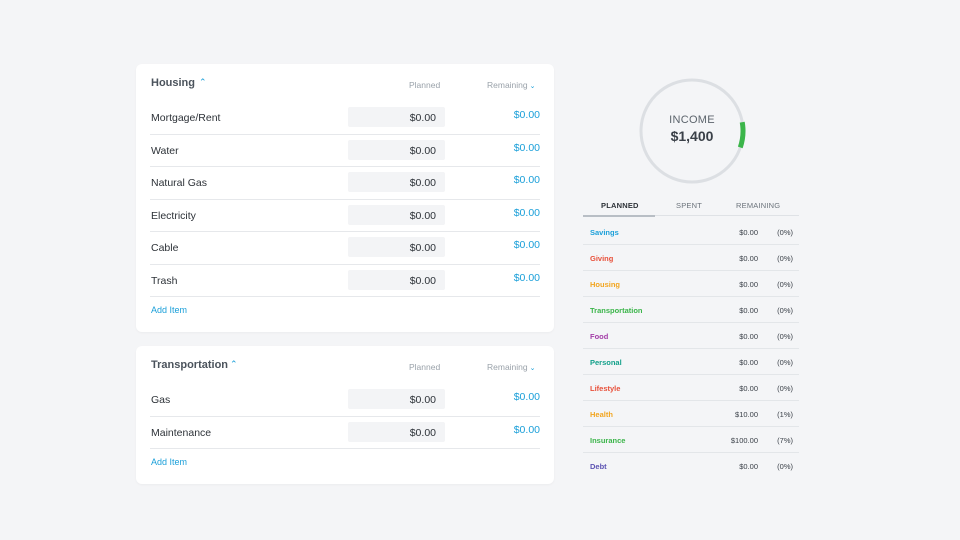 This screenshot has width=960, height=540. What do you see at coordinates (691, 284) in the screenshot?
I see `summary-row: Housing $0.00 (0%)` at bounding box center [691, 284].